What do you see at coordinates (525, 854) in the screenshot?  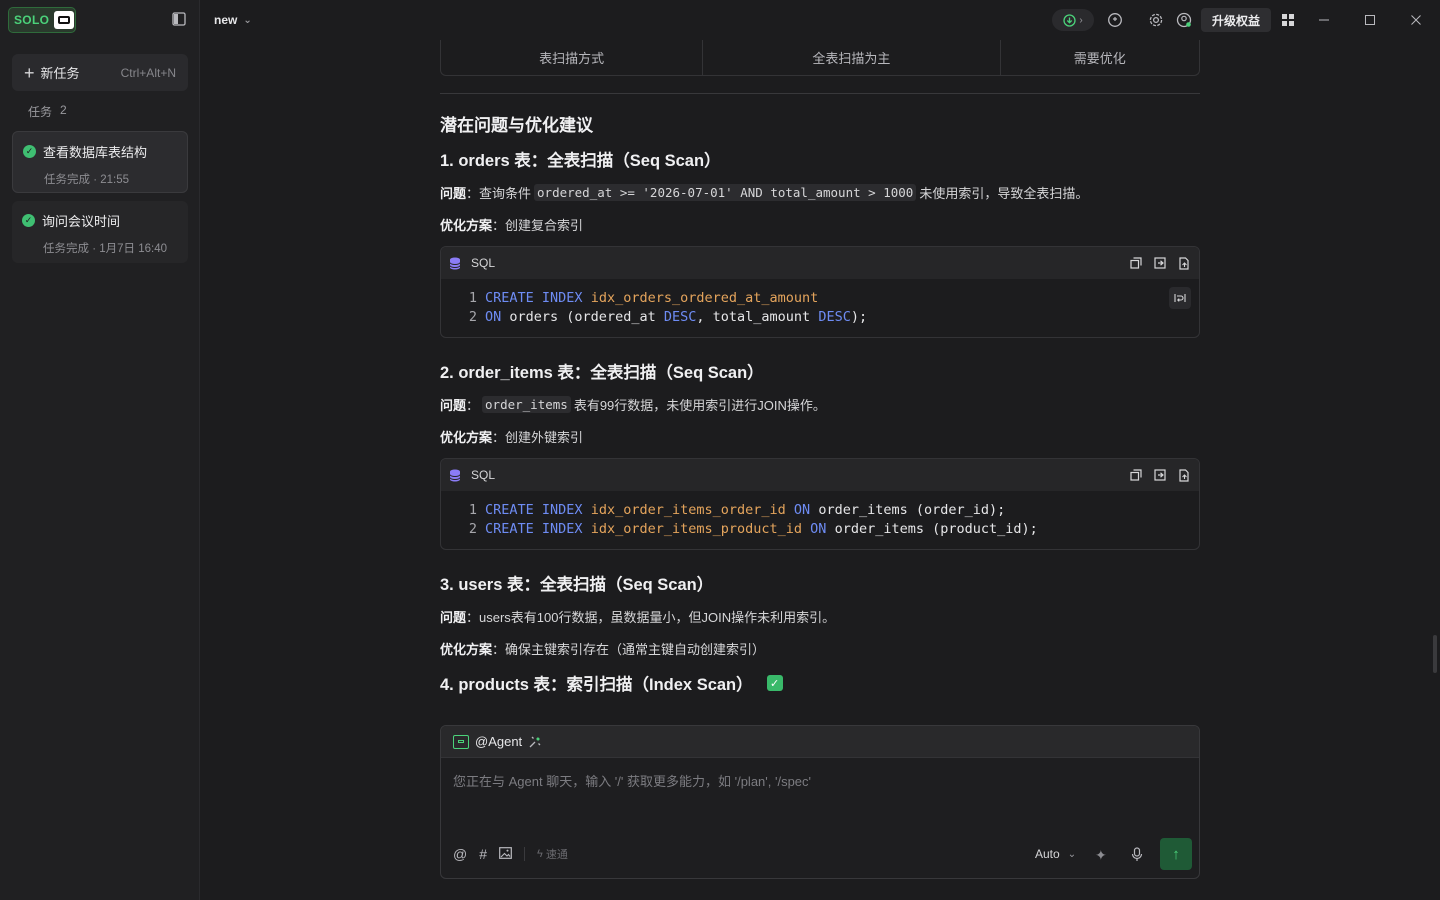 I see `toolbar-divider` at bounding box center [525, 854].